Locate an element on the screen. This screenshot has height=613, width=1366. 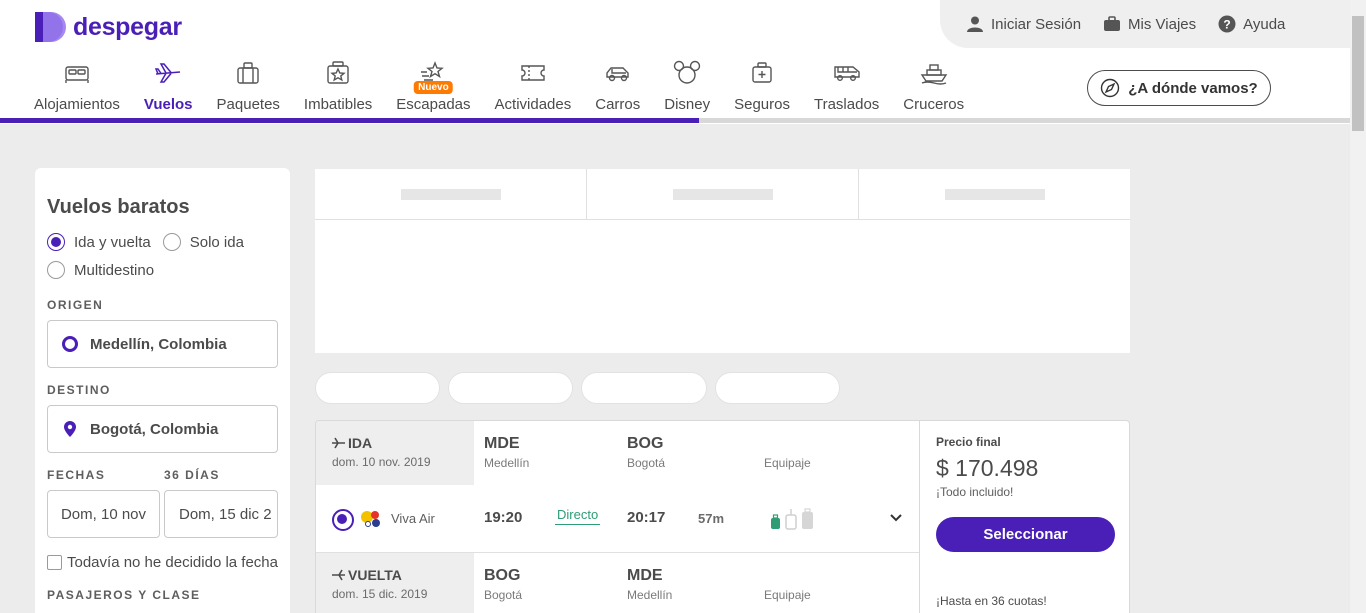
despegar-logo: despegar is located at coordinates (108, 27).